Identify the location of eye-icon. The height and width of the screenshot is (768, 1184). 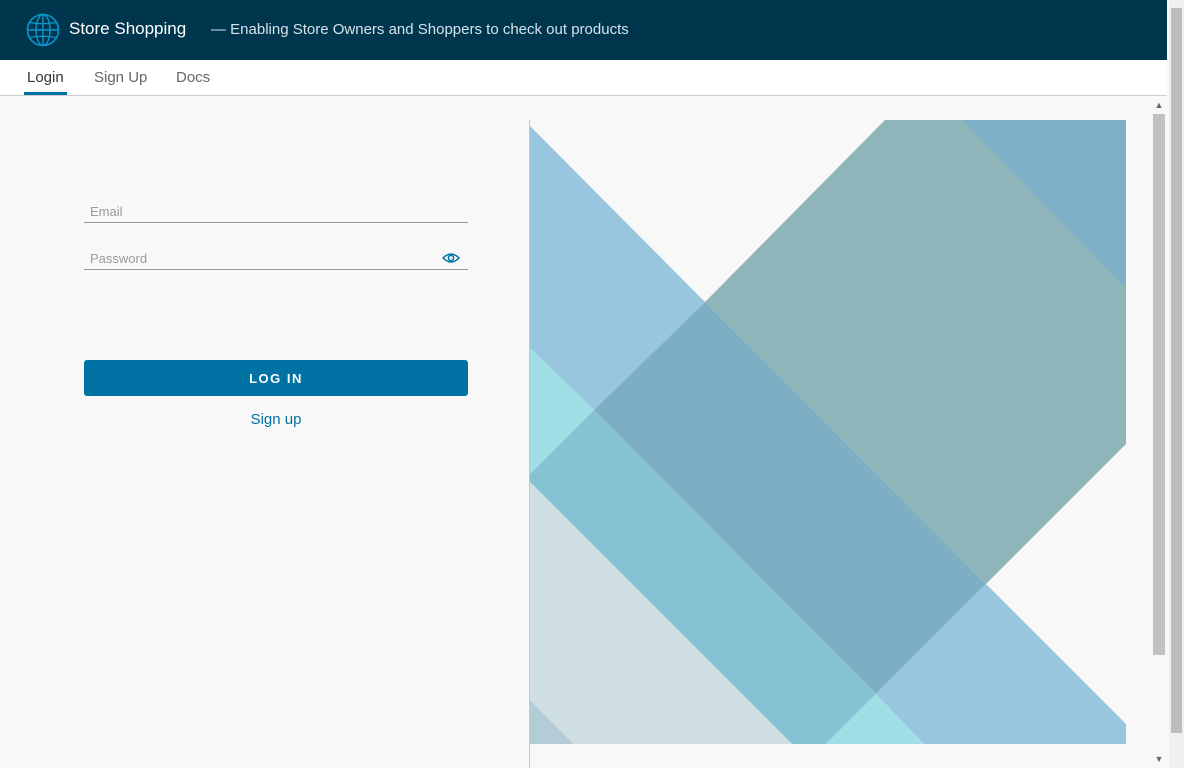
(451, 258).